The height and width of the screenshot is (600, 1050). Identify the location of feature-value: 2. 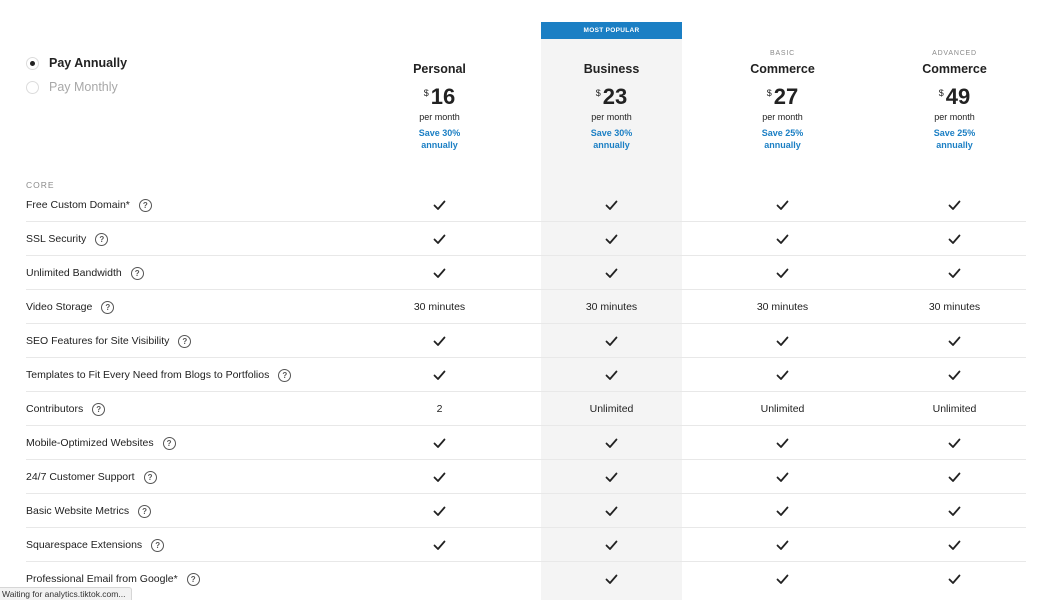
(439, 409).